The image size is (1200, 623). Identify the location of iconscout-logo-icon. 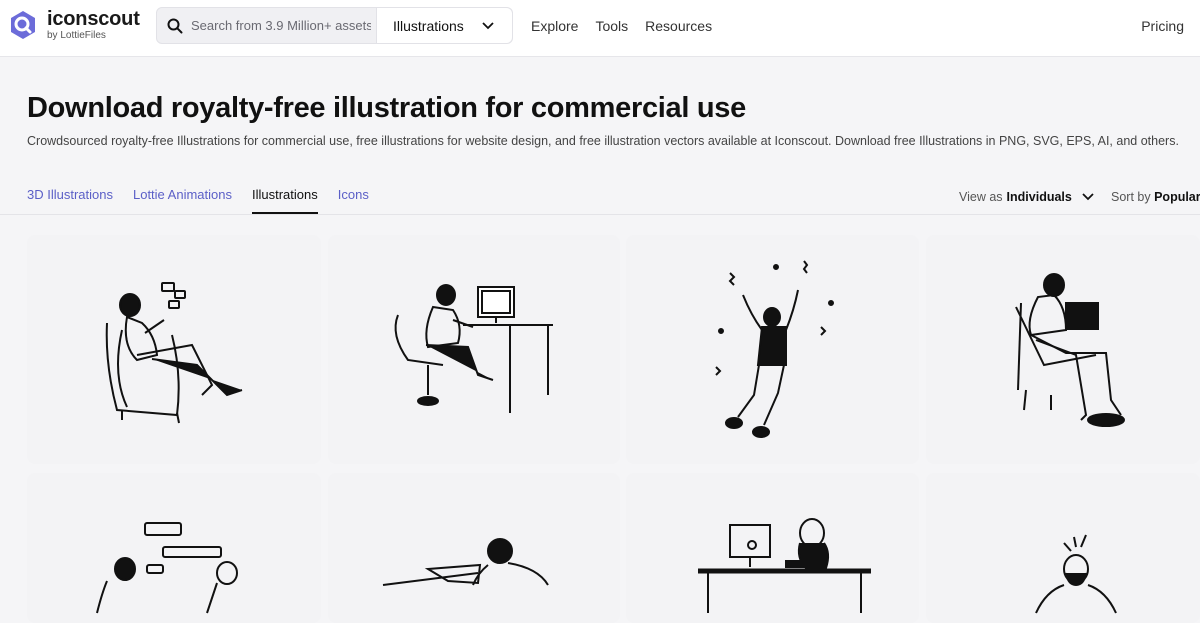
(23, 25).